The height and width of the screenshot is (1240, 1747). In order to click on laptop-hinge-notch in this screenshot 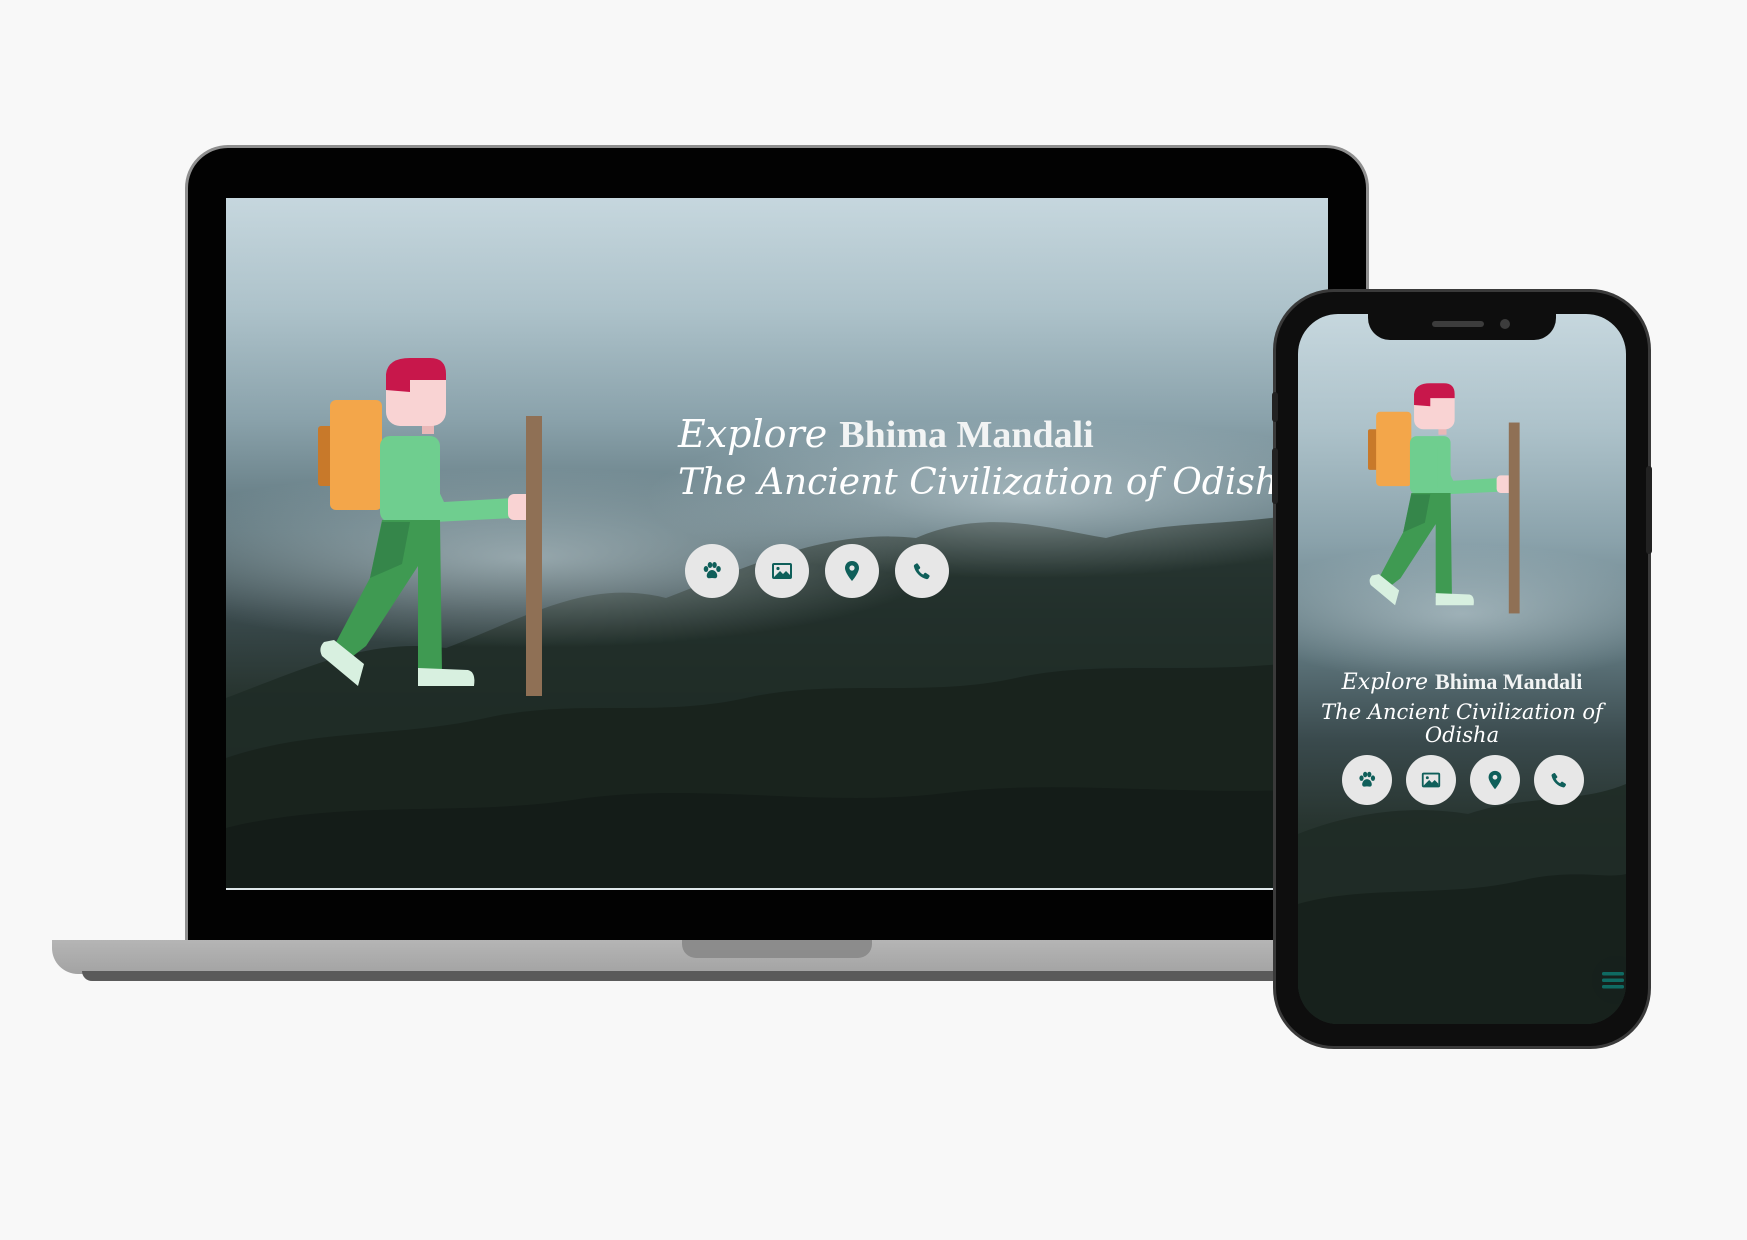, I will do `click(777, 949)`.